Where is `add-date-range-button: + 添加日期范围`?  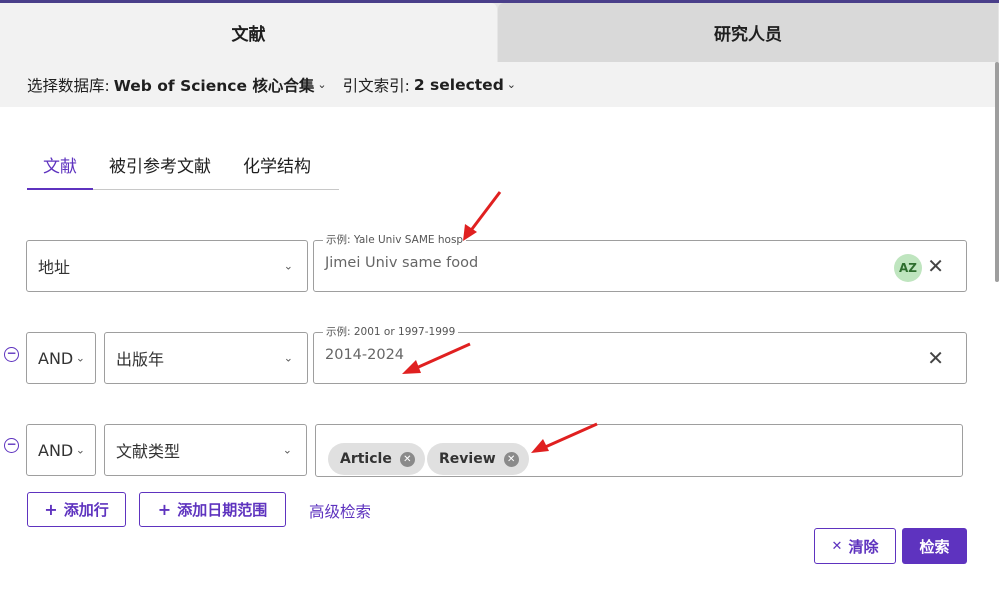
add-date-range-button: + 添加日期范围 is located at coordinates (212, 509).